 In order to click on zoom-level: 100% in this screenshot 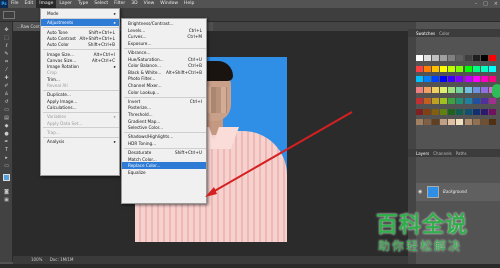, I will do `click(36, 259)`.